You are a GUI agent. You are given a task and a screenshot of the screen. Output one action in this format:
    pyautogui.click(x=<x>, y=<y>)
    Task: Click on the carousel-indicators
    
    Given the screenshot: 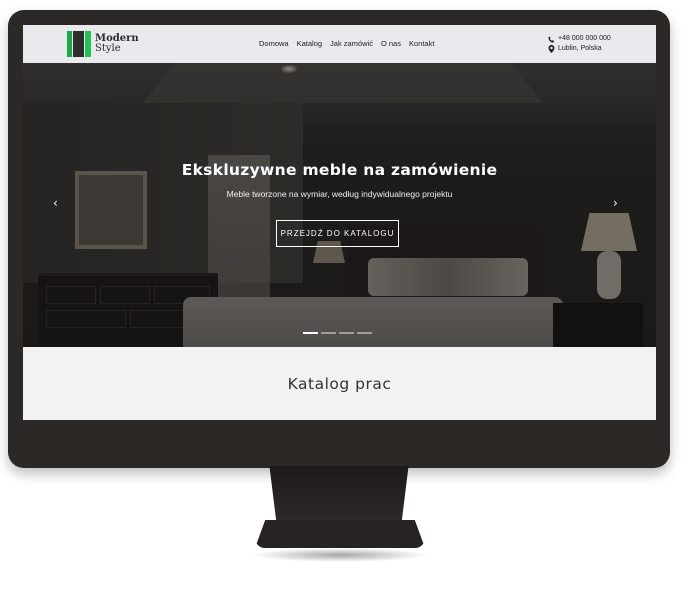 What is the action you would take?
    pyautogui.click(x=337, y=333)
    